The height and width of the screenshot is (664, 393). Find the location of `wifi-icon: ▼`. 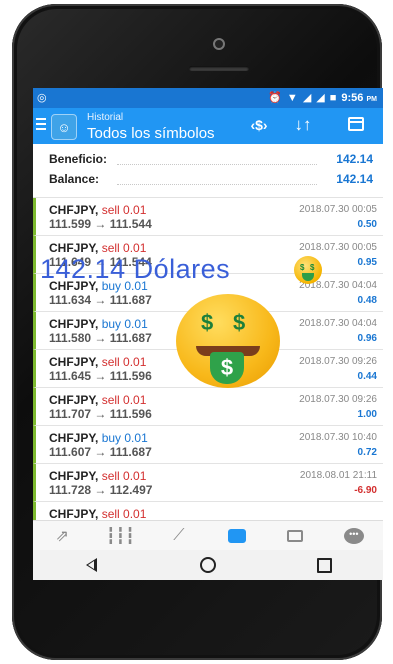

wifi-icon: ▼ is located at coordinates (292, 98).